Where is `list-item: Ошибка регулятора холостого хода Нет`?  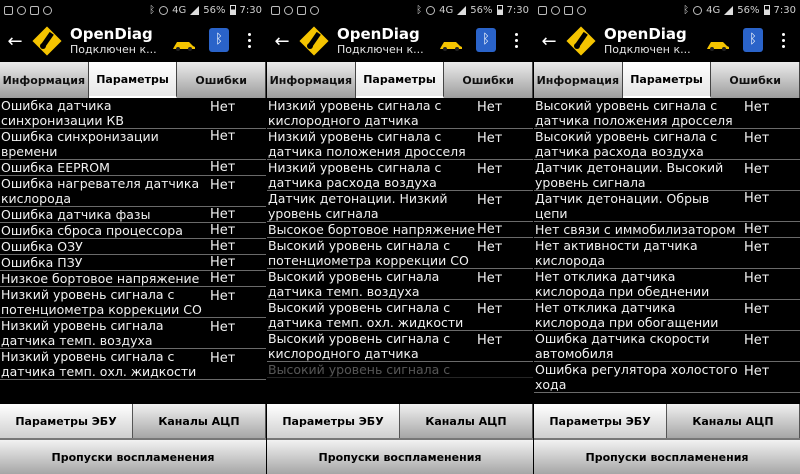
list-item: Ошибка регулятора холостого хода Нет is located at coordinates (667, 377).